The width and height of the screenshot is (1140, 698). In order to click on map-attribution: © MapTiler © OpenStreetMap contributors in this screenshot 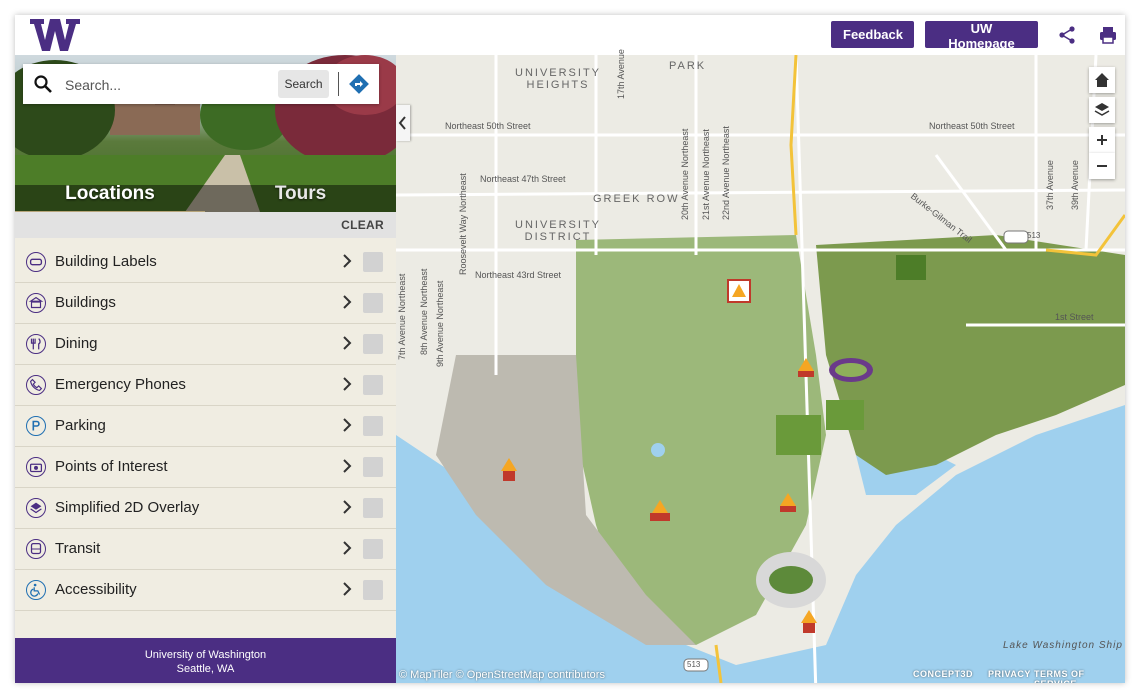, I will do `click(502, 675)`.